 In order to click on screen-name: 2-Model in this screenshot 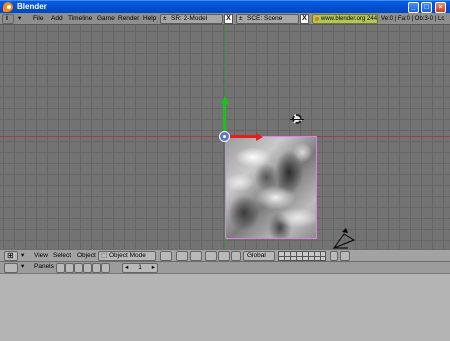, I will do `click(195, 18)`.